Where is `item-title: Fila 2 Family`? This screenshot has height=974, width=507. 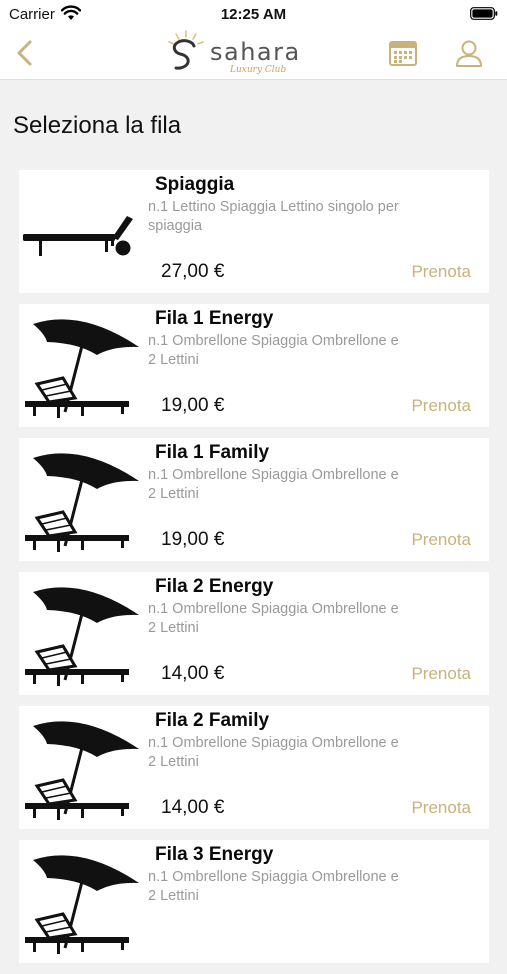 item-title: Fila 2 Family is located at coordinates (212, 720).